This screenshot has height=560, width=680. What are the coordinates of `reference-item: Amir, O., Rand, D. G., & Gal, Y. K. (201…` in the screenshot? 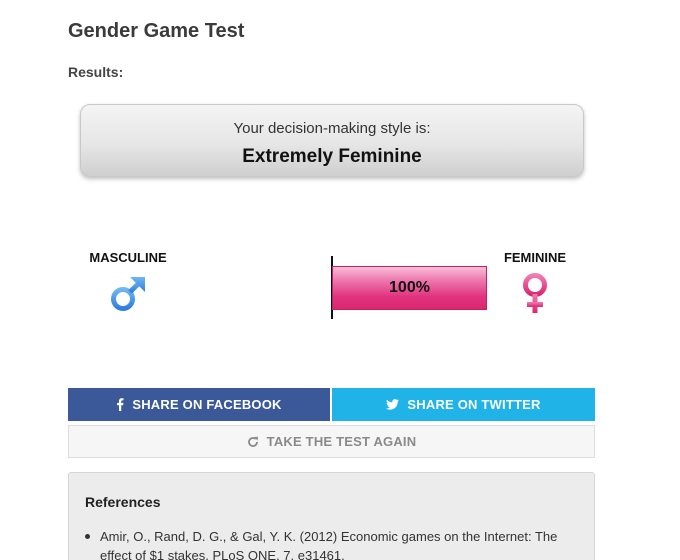 It's located at (325, 543).